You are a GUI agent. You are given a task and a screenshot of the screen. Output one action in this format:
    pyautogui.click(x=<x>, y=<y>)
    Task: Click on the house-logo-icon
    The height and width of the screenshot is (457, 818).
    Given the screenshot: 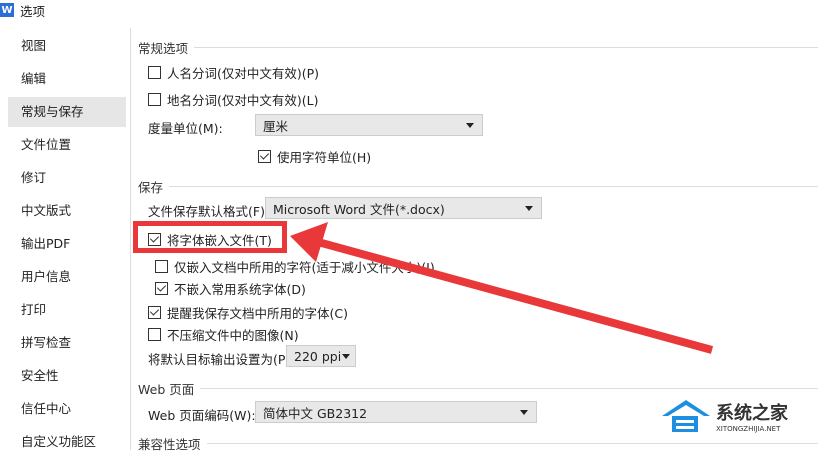 What is the action you would take?
    pyautogui.click(x=686, y=416)
    